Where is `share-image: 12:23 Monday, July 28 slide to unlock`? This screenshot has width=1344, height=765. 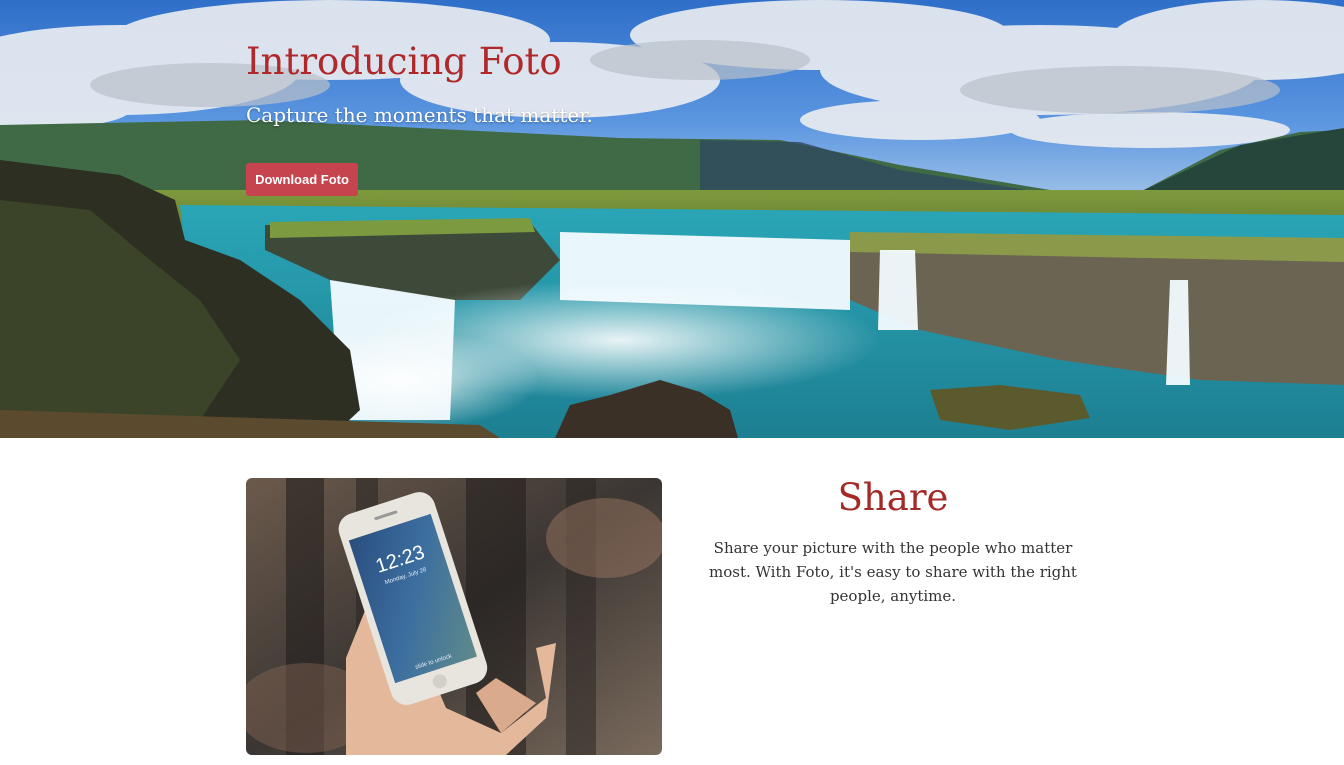
share-image: 12:23 Monday, July 28 slide to unlock is located at coordinates (454, 616).